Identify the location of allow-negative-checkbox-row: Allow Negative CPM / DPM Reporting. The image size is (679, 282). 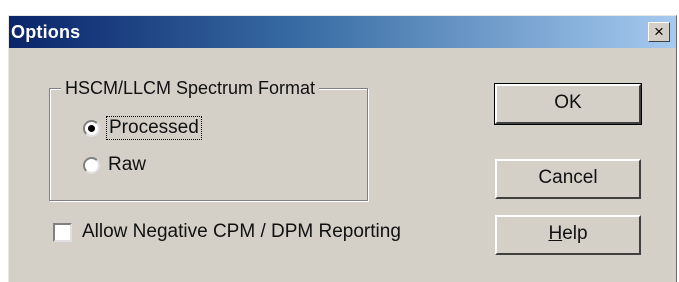
(227, 232).